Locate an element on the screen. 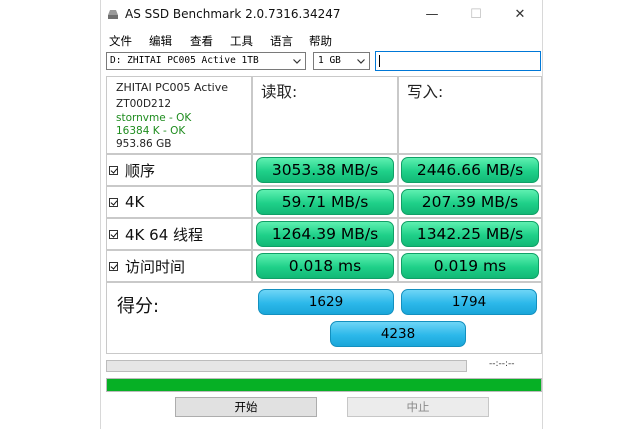 This screenshot has height=429, width=641. read-score: 1629 is located at coordinates (326, 302).